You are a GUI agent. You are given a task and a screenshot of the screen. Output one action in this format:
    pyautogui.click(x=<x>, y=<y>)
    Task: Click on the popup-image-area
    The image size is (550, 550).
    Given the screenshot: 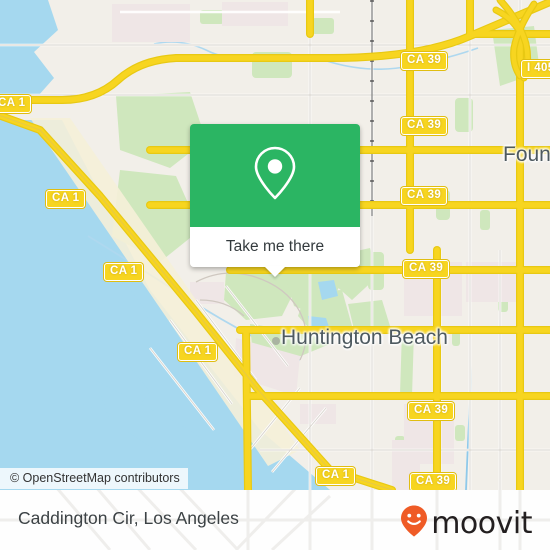 What is the action you would take?
    pyautogui.click(x=275, y=175)
    